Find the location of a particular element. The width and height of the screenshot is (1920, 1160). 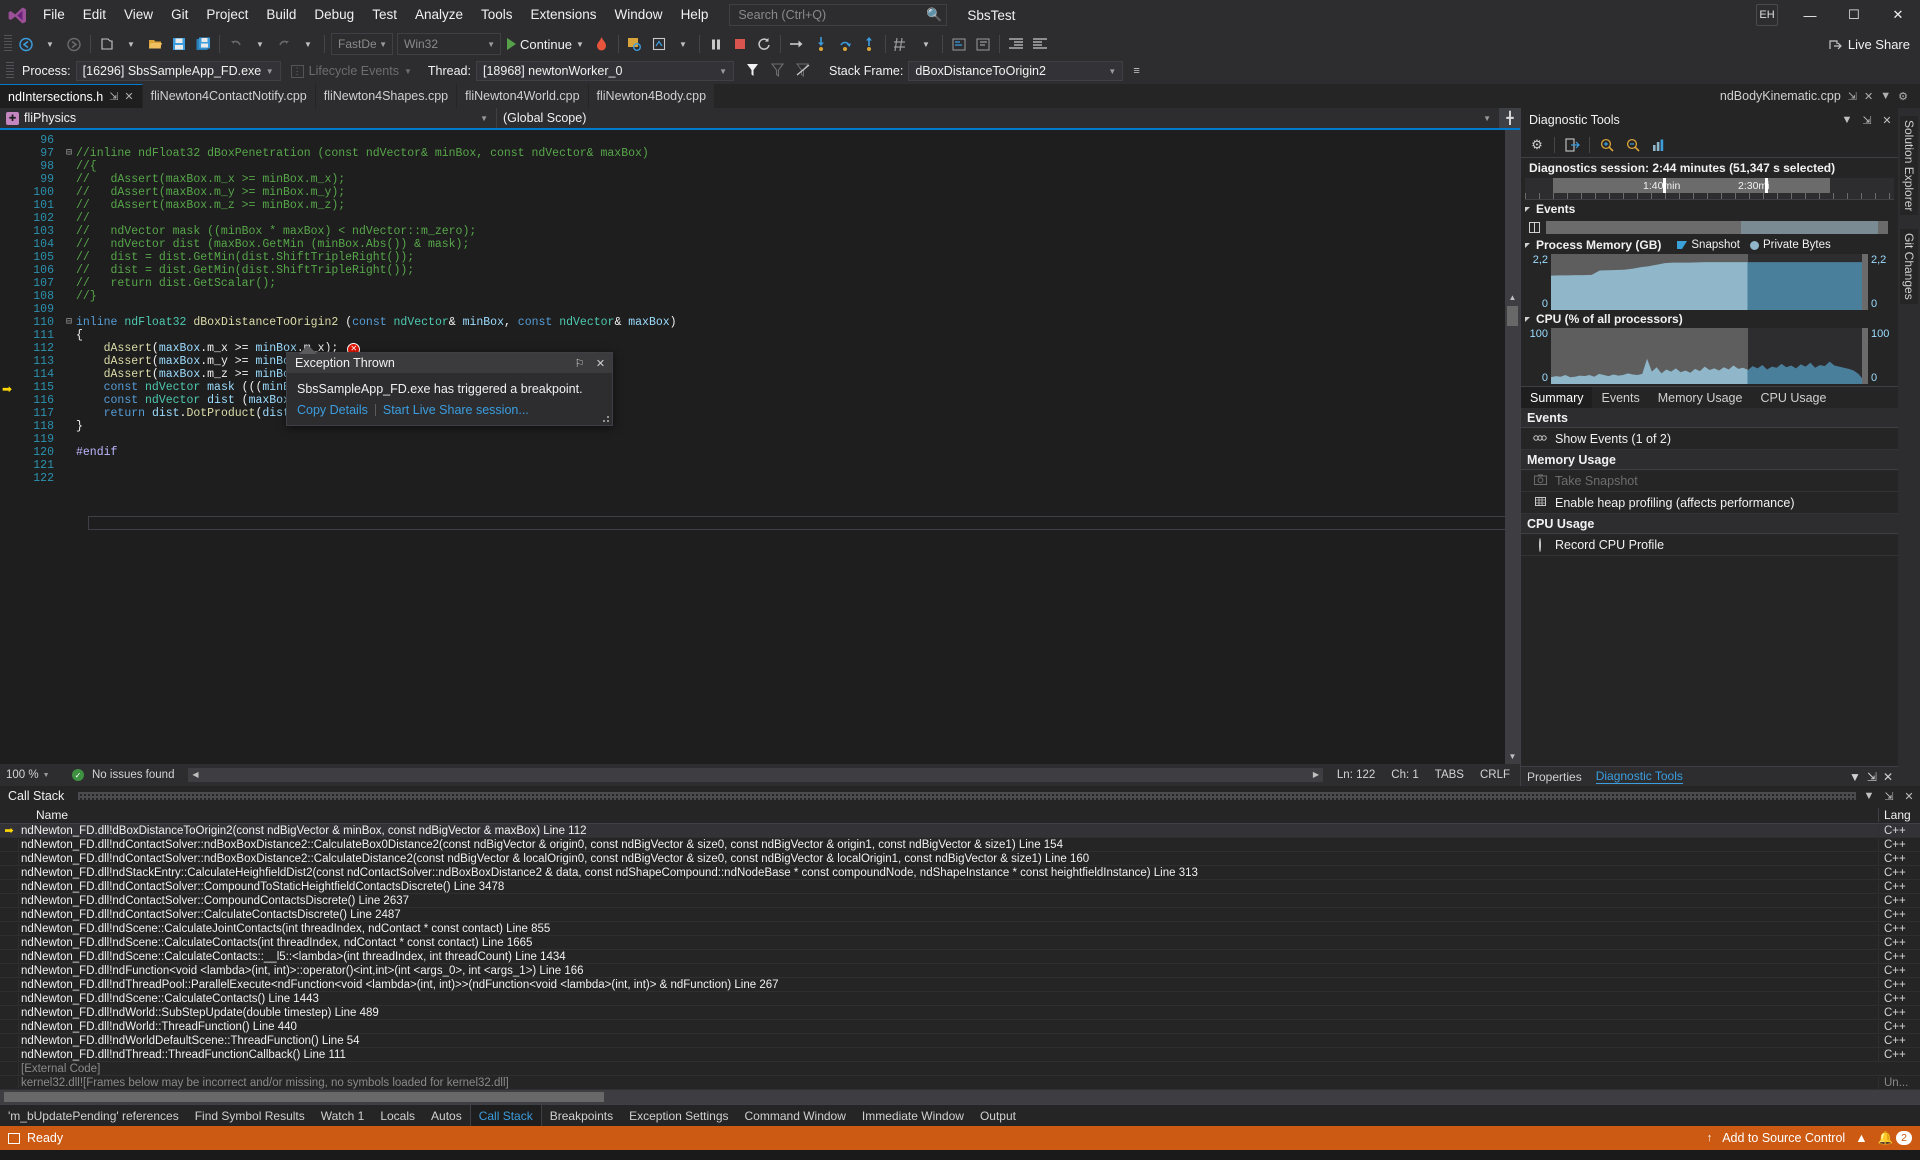

vtab-git-changes: Git Changes is located at coordinates (1909, 267).